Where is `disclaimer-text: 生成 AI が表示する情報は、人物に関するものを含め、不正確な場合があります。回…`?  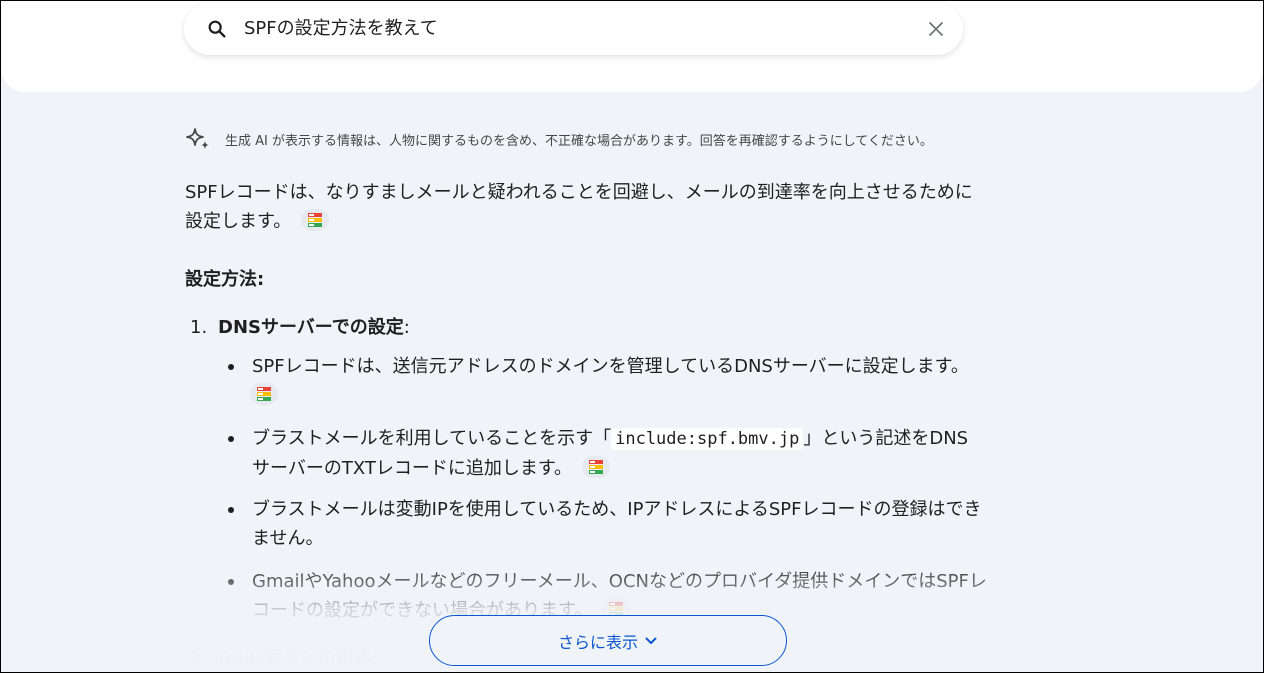
disclaimer-text: 生成 AI が表示する情報は、人物に関するものを含め、不正確な場合があります。回… is located at coordinates (579, 141).